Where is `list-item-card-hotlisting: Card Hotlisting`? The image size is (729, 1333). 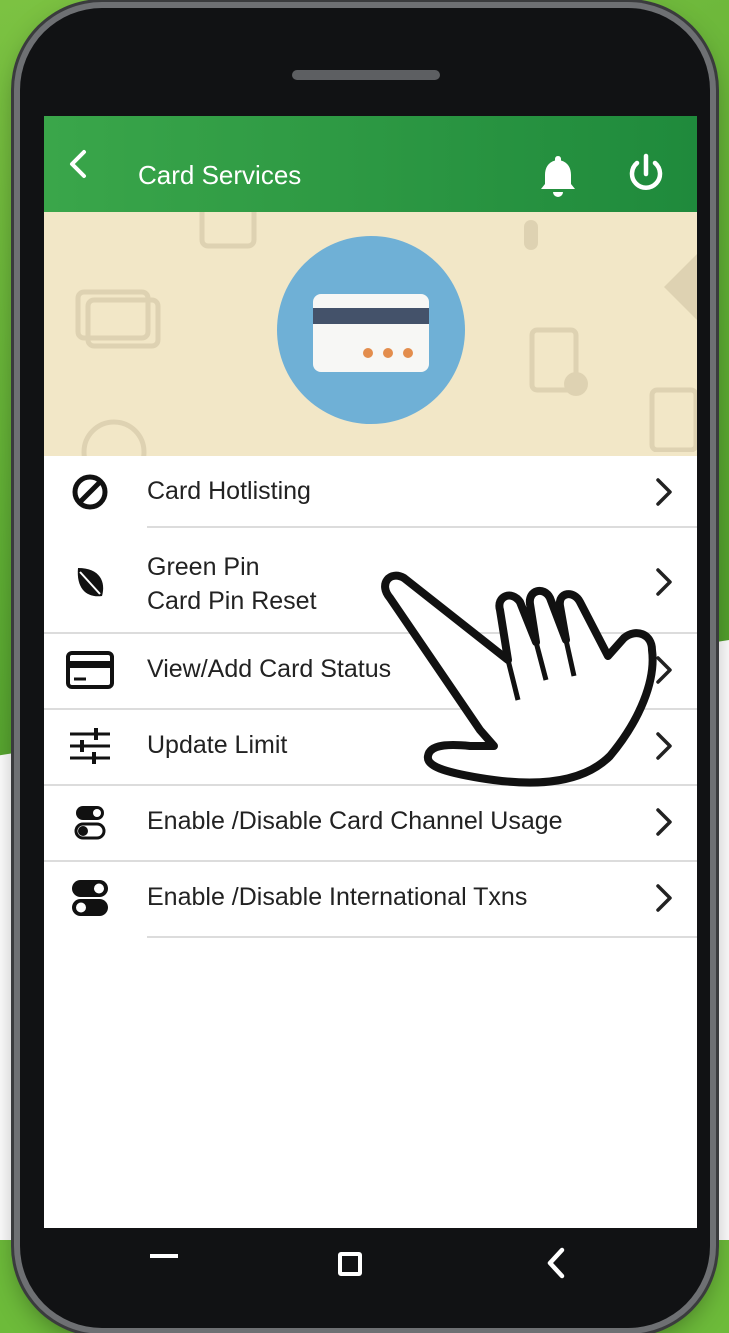
list-item-card-hotlisting: Card Hotlisting is located at coordinates (370, 492).